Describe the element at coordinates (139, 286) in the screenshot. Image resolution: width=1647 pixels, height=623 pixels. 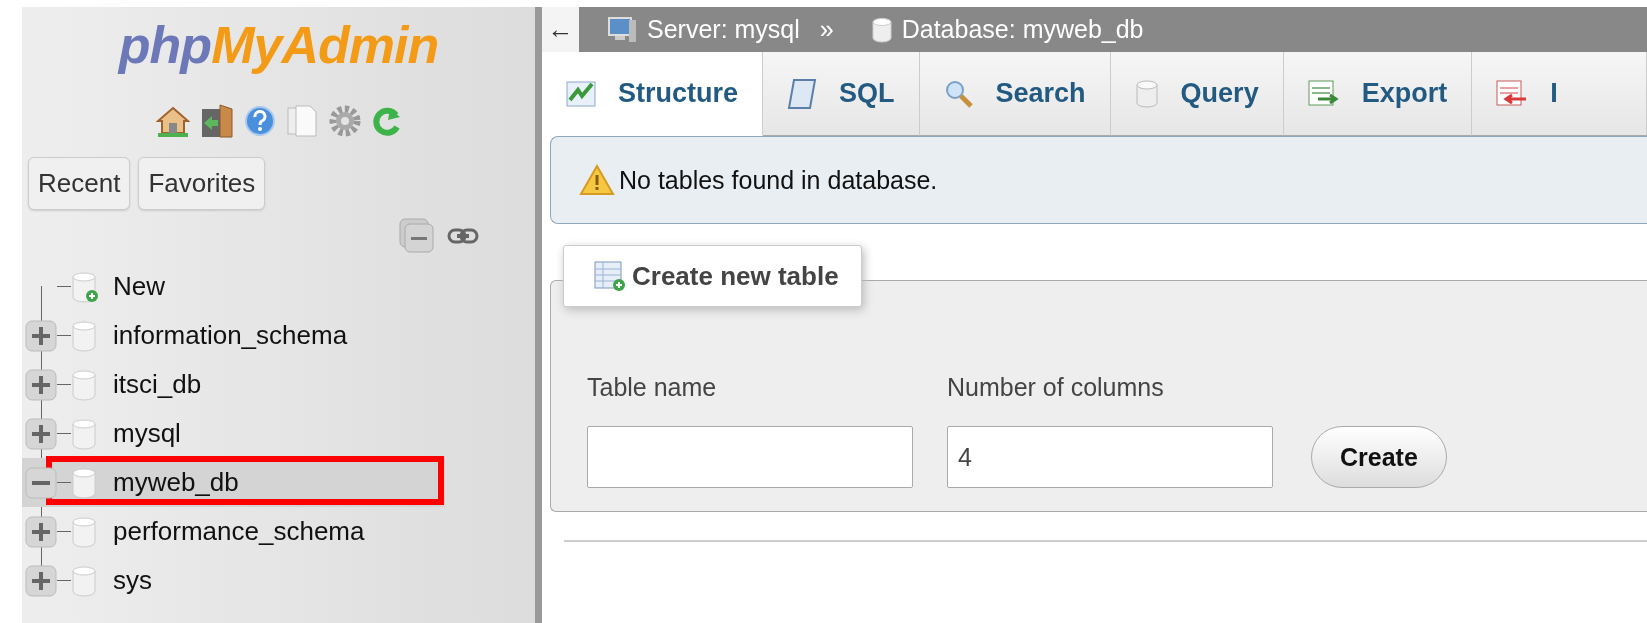
I see `database-link: New` at that location.